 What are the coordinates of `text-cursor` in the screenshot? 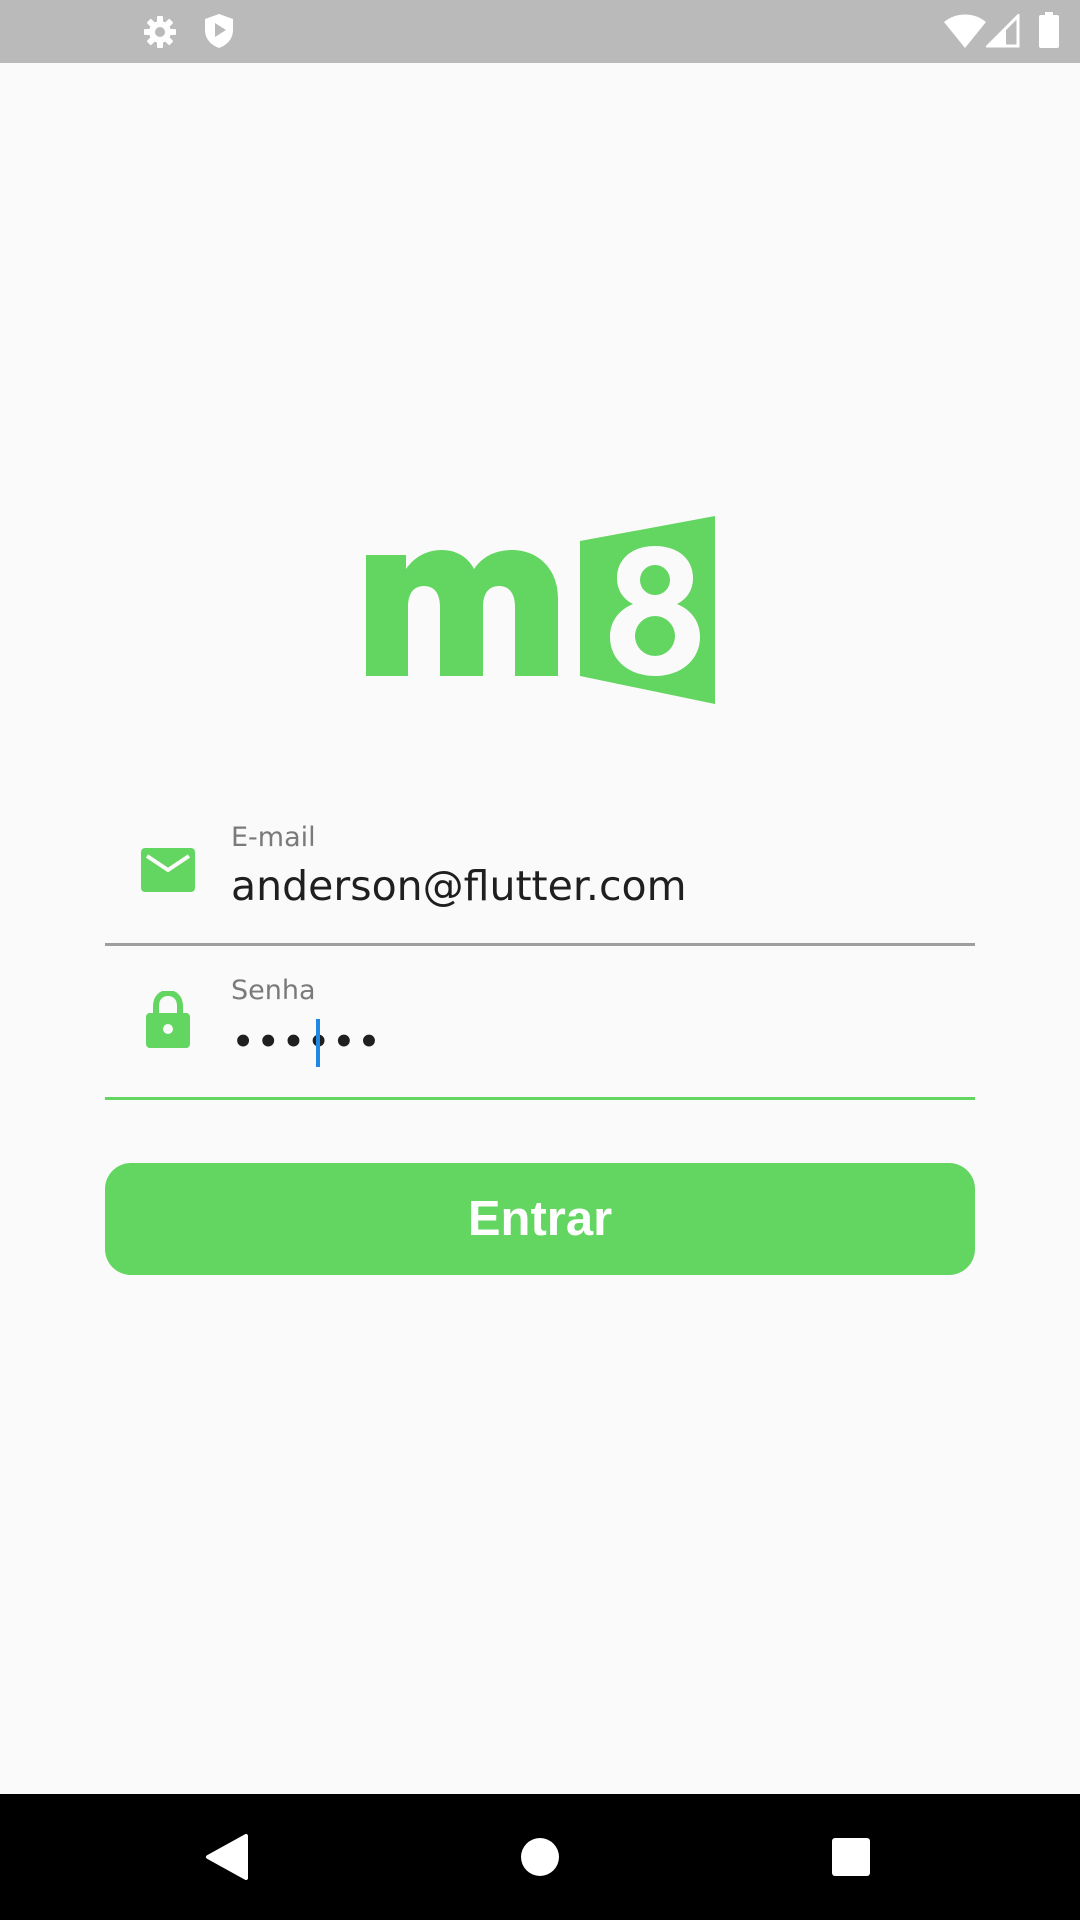 It's located at (318, 1043).